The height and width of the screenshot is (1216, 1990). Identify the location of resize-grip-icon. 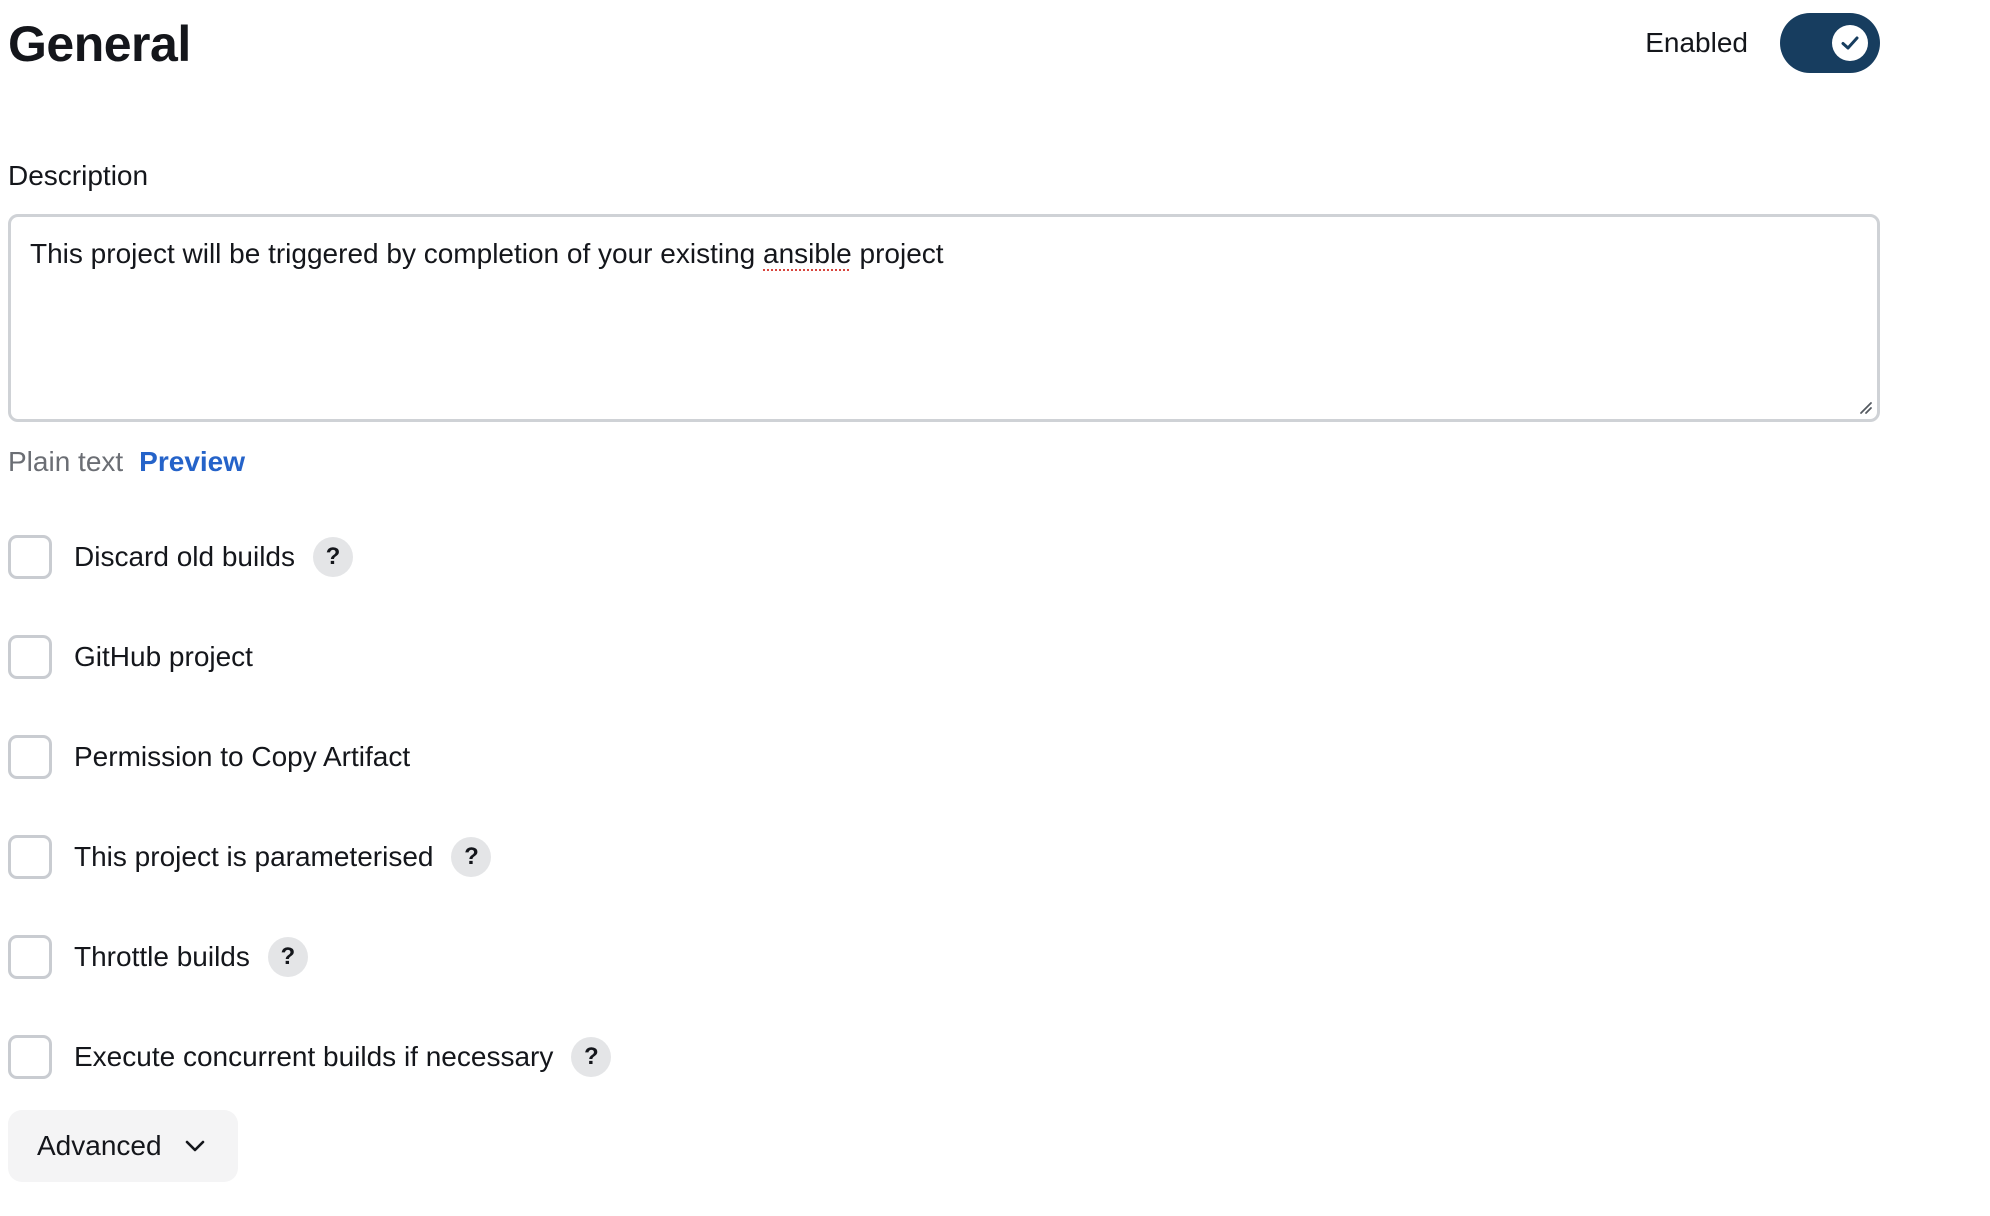
(1865, 407).